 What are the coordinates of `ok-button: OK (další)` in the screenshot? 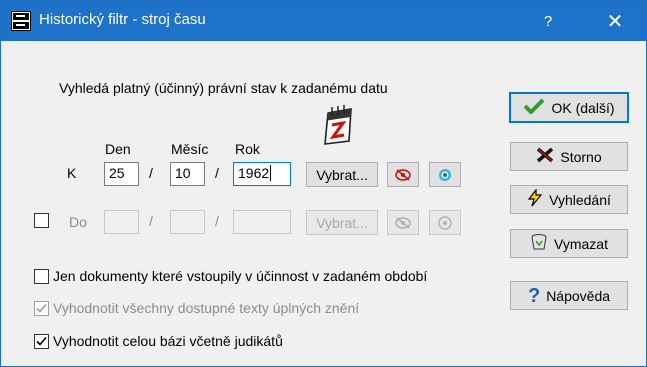 It's located at (569, 107).